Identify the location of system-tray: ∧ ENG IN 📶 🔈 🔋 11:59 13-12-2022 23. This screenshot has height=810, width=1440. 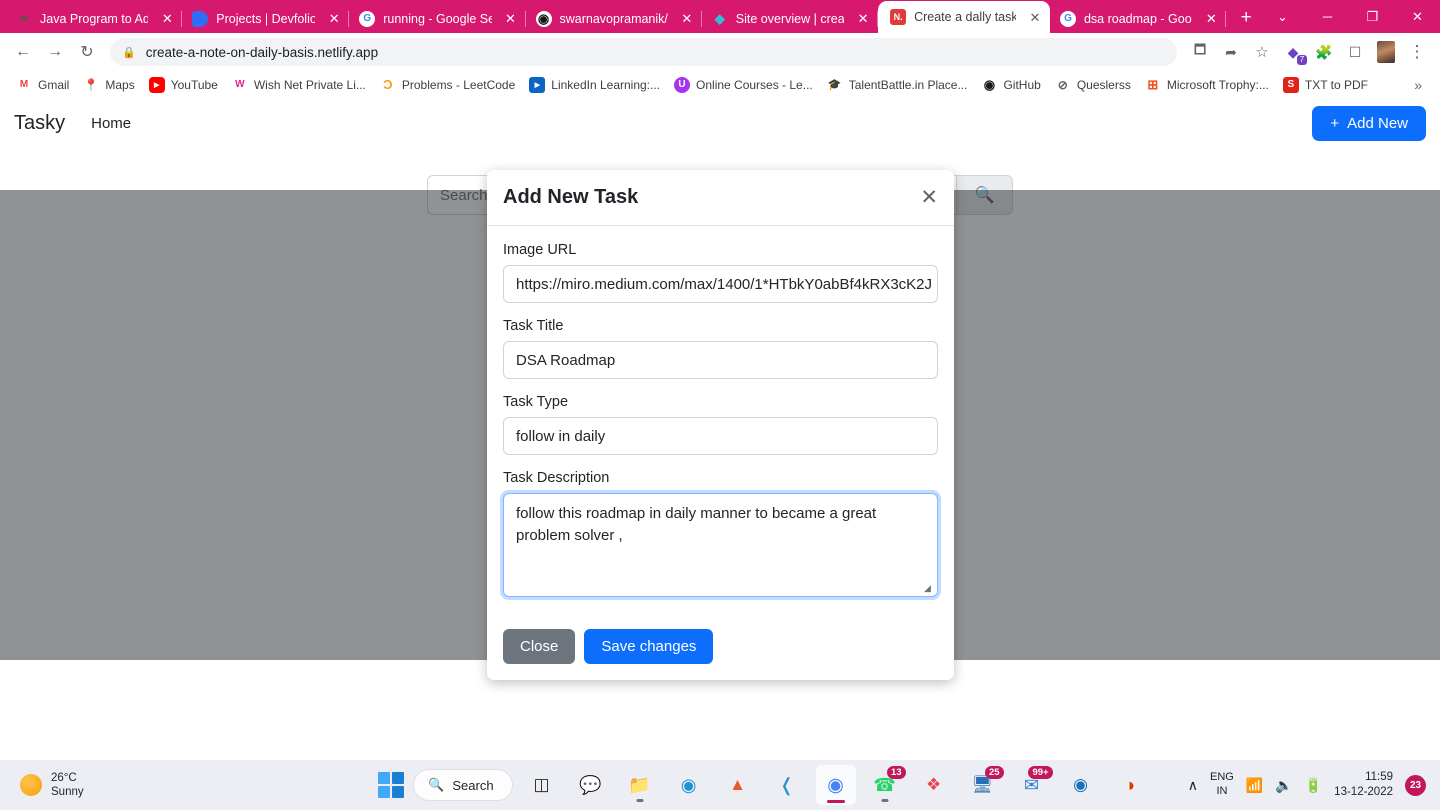
(1314, 785).